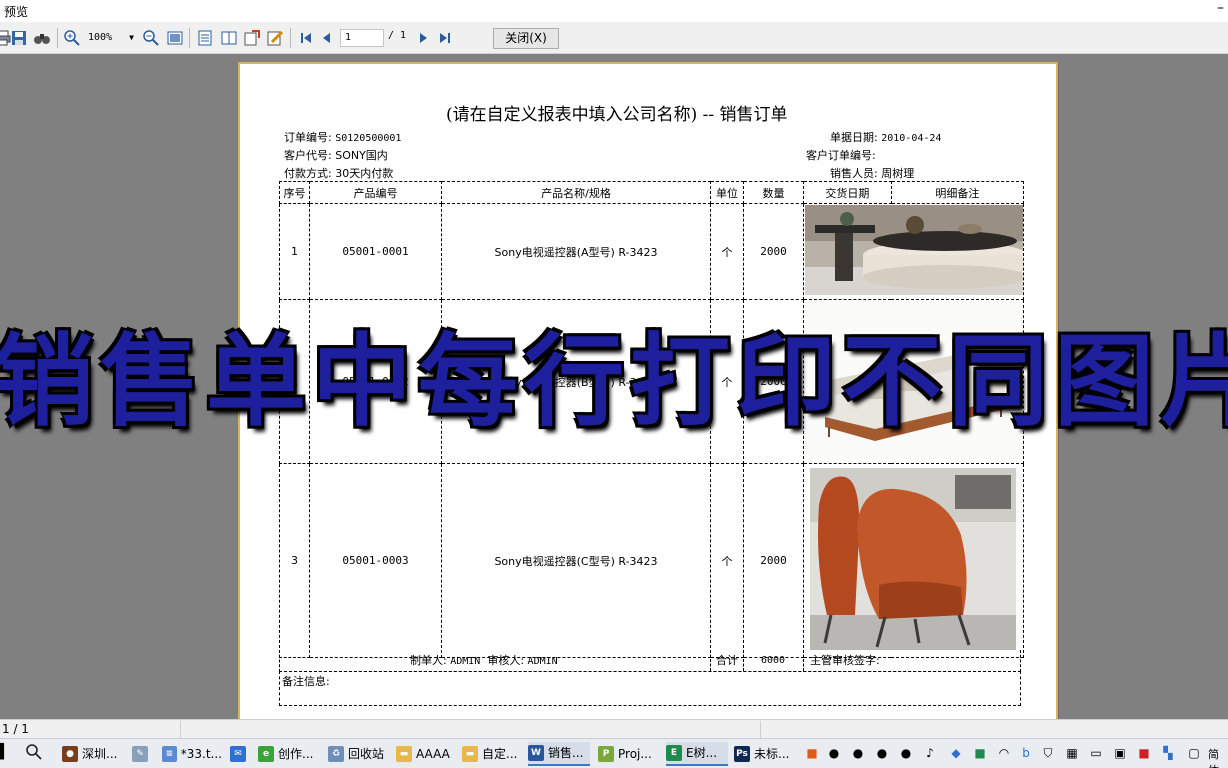 This screenshot has height=768, width=1228. What do you see at coordinates (1048, 753) in the screenshot?
I see `shield-icon: ⛉` at bounding box center [1048, 753].